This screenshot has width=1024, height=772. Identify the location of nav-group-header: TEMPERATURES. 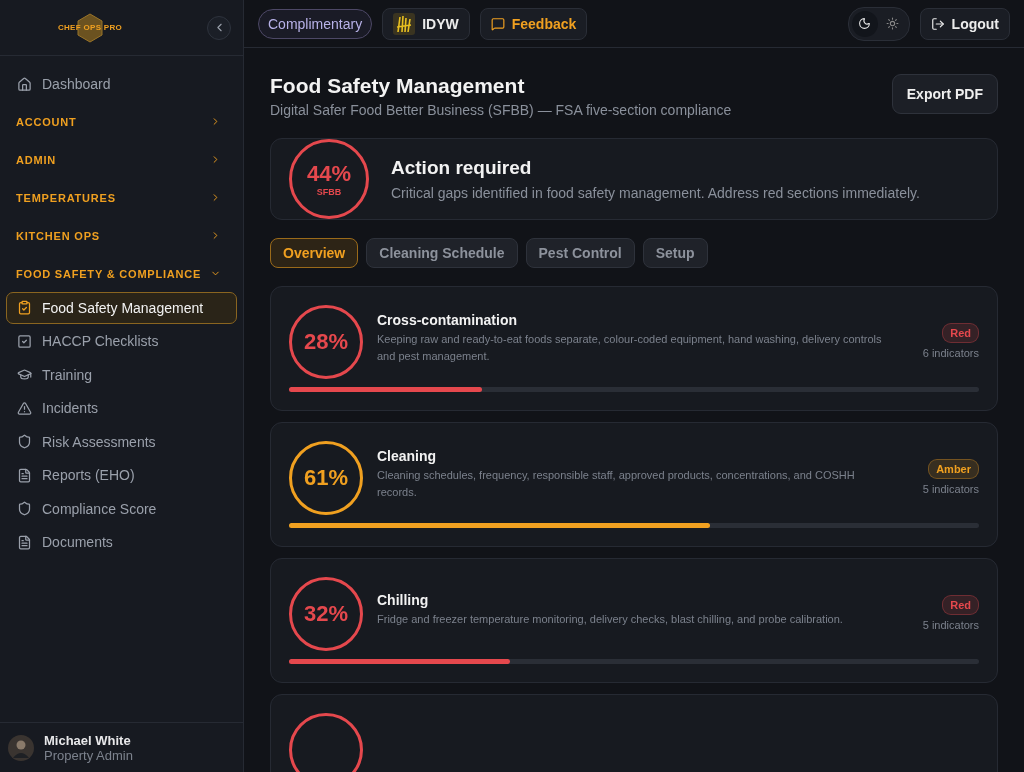
(121, 197).